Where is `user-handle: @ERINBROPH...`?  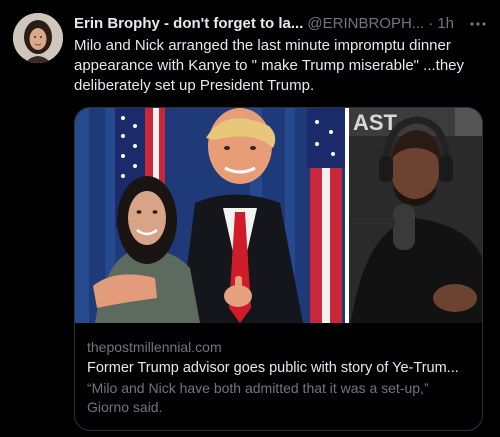 user-handle: @ERINBROPH... is located at coordinates (365, 23).